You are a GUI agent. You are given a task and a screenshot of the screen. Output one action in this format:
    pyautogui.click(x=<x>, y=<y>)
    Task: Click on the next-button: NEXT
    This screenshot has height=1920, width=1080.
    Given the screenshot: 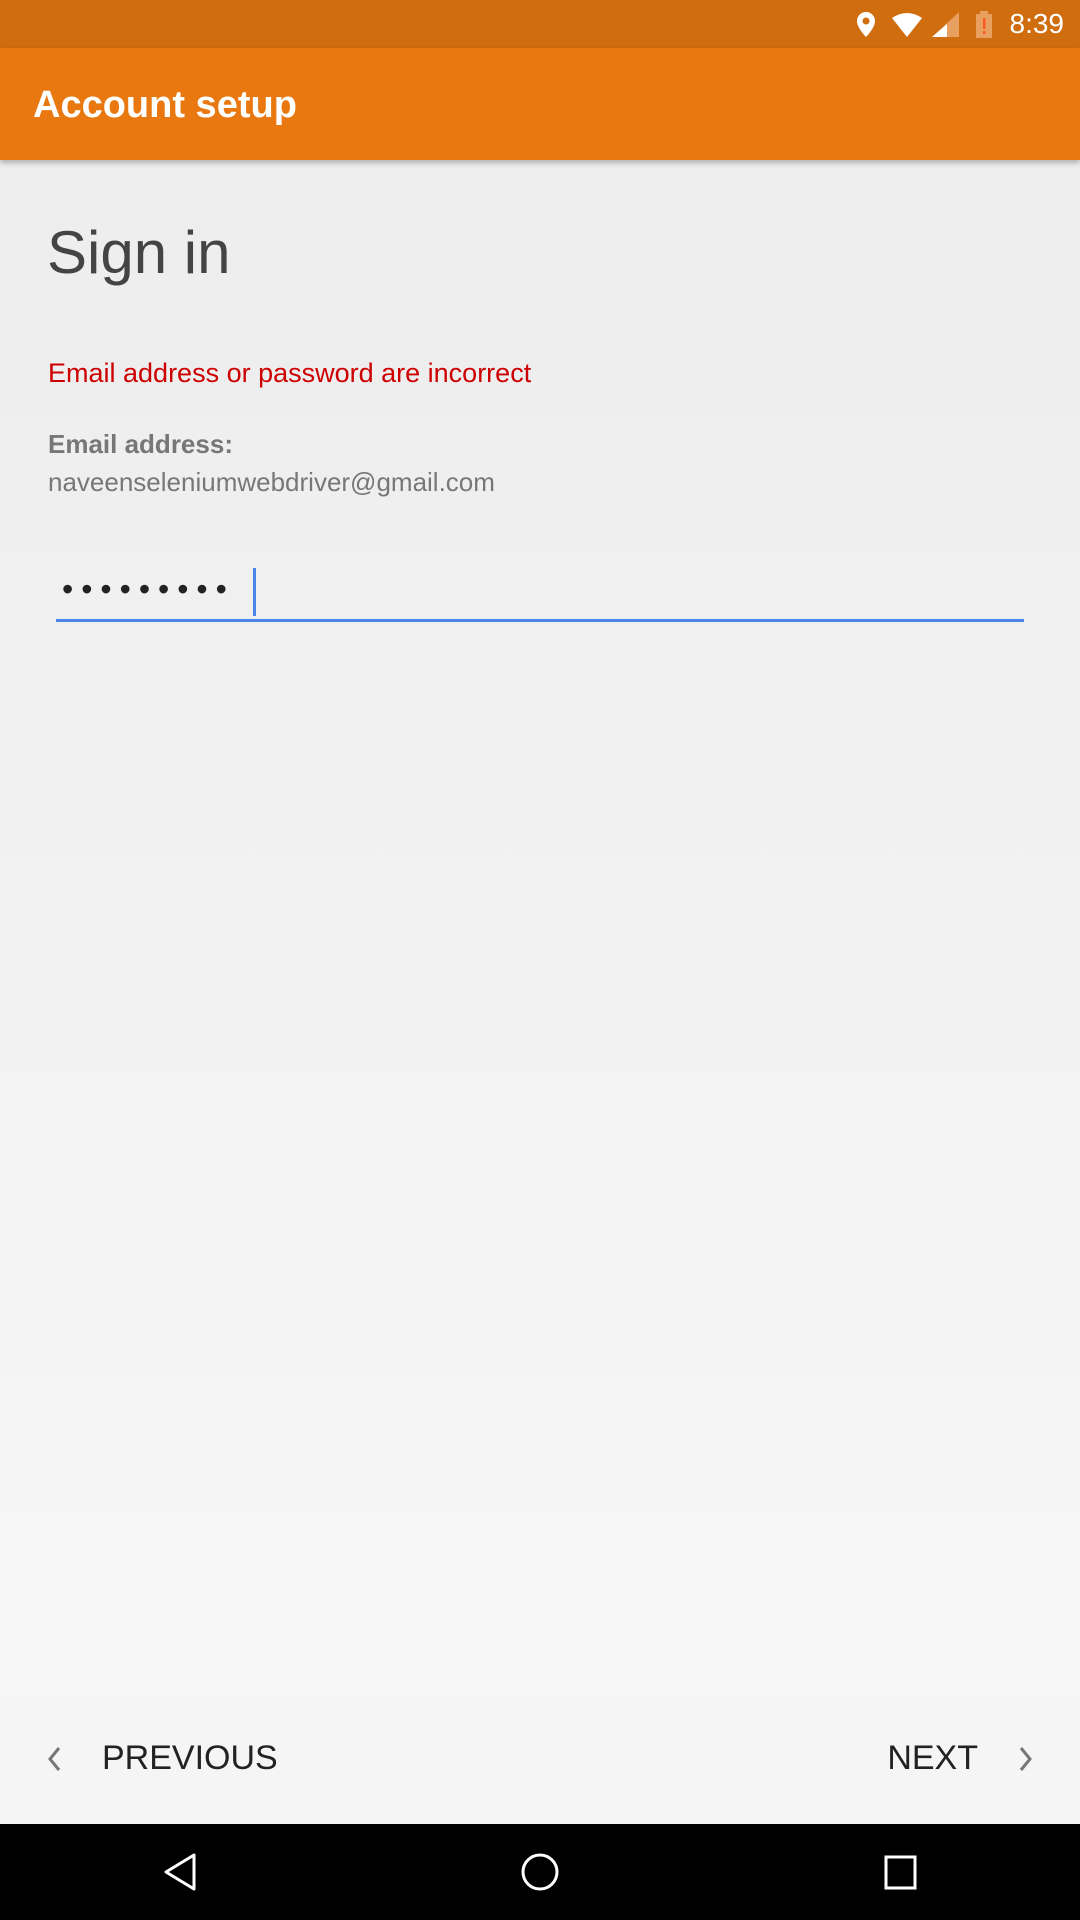 What is the action you would take?
    pyautogui.click(x=960, y=1758)
    